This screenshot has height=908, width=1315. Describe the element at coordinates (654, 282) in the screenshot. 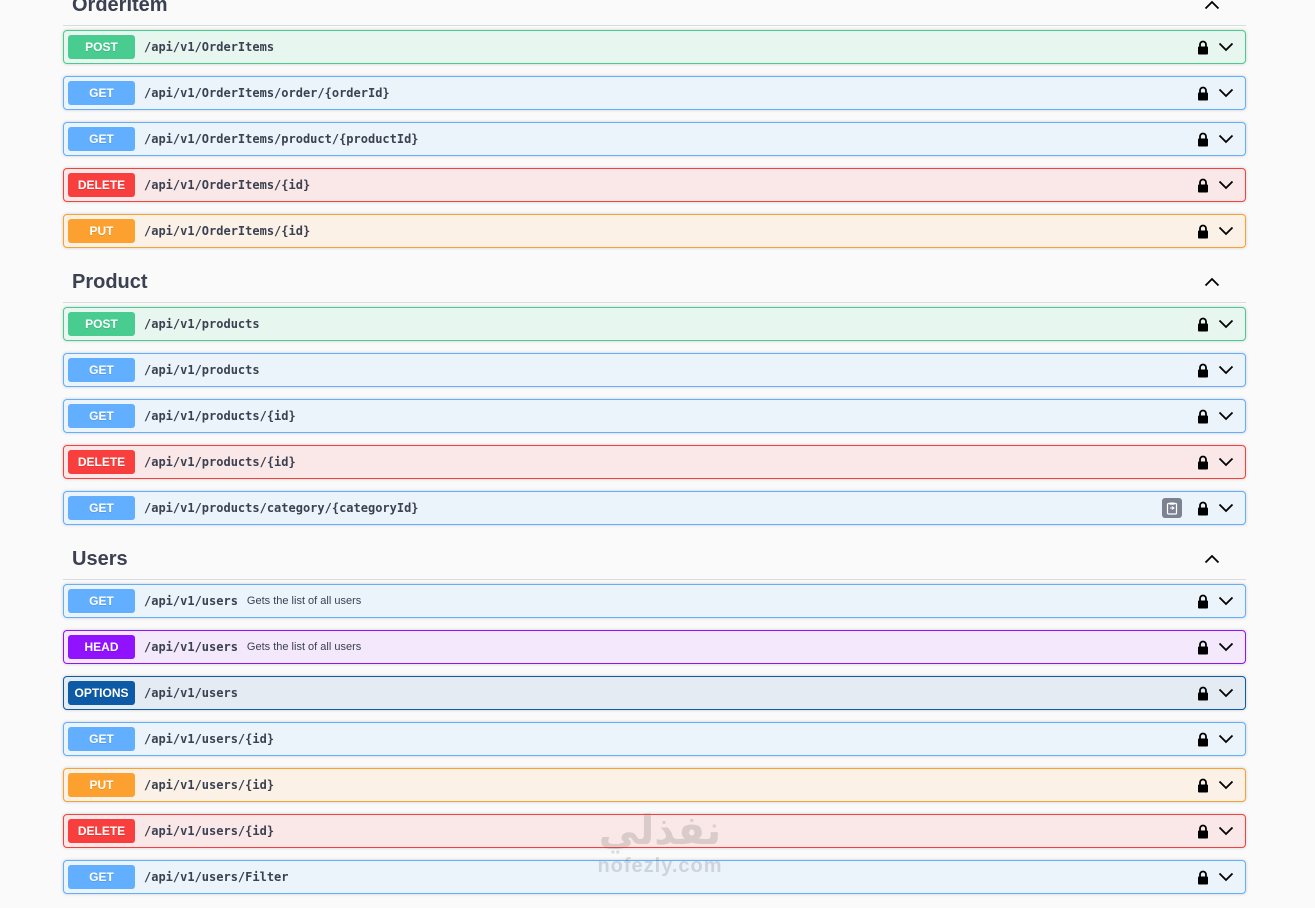

I see `section-header: Product` at that location.